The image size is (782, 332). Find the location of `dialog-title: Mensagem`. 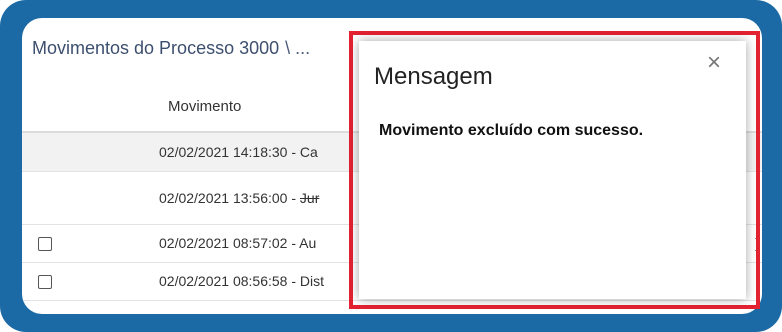

dialog-title: Mensagem is located at coordinates (433, 76).